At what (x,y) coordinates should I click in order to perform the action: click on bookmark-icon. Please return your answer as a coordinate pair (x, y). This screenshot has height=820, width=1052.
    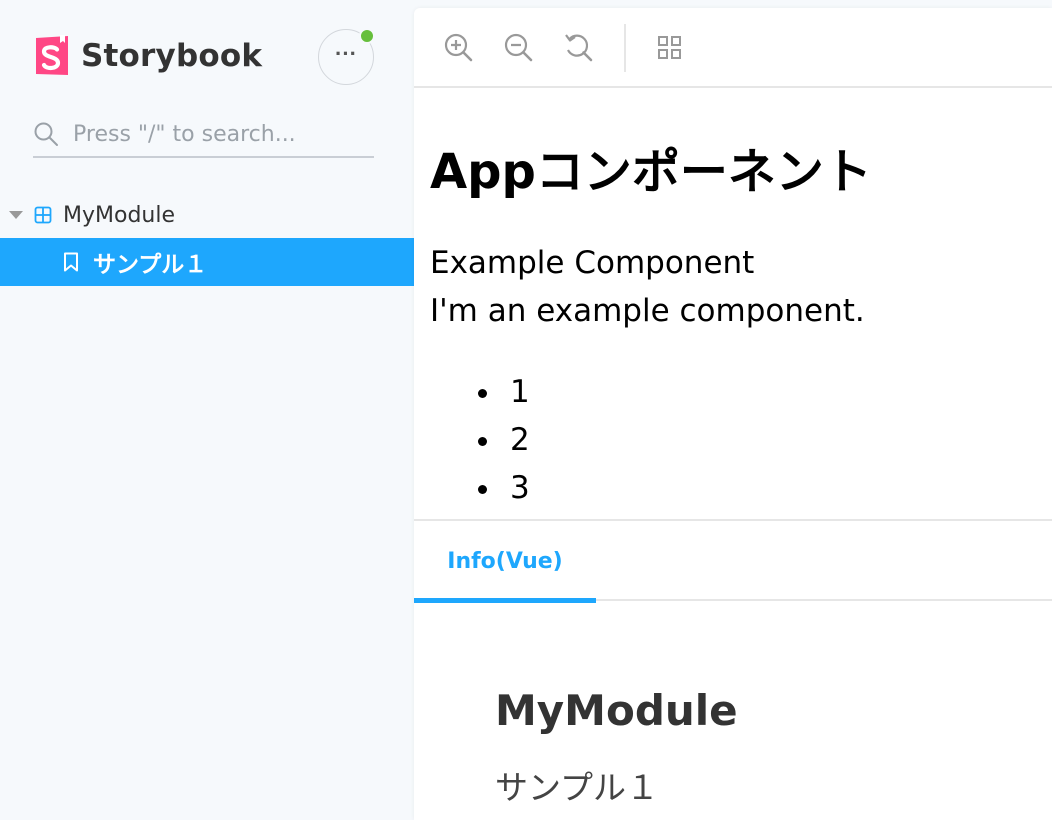
    Looking at the image, I should click on (71, 262).